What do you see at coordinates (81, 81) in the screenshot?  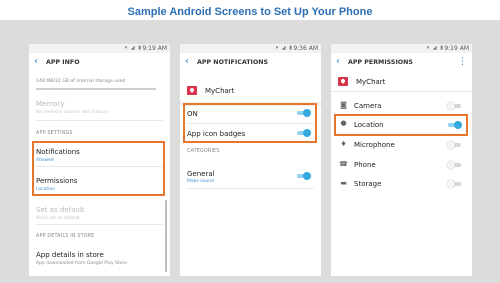 I see `storage-info: 148 MB/32 GB of internal storage used` at bounding box center [81, 81].